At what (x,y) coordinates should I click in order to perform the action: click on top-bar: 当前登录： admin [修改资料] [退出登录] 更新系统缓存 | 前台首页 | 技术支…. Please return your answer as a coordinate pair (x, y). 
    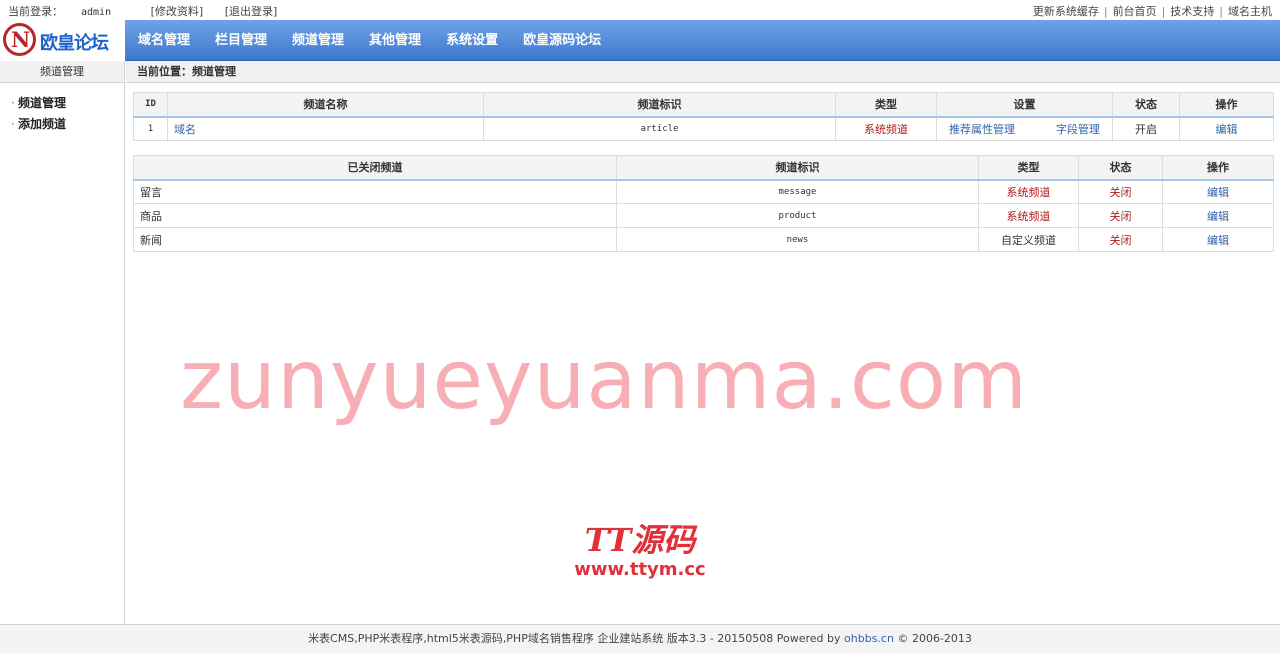
    Looking at the image, I should click on (640, 10).